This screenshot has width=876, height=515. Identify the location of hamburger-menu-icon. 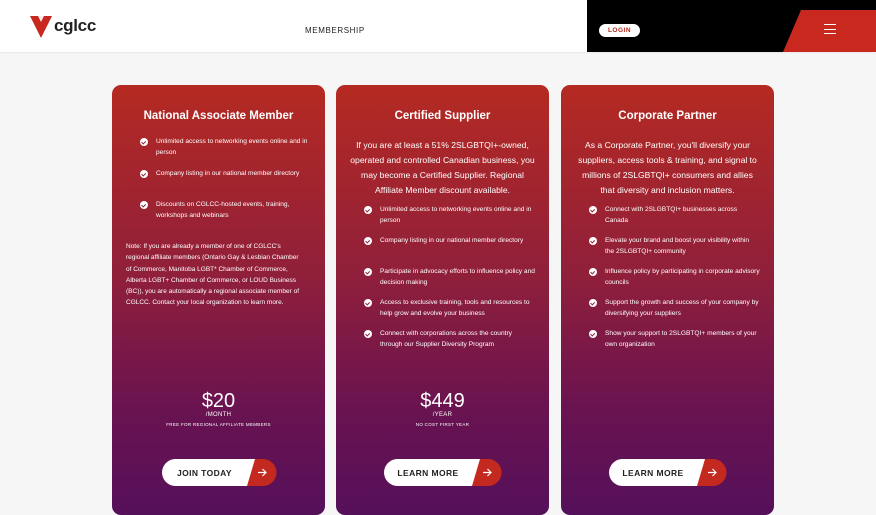
(830, 29).